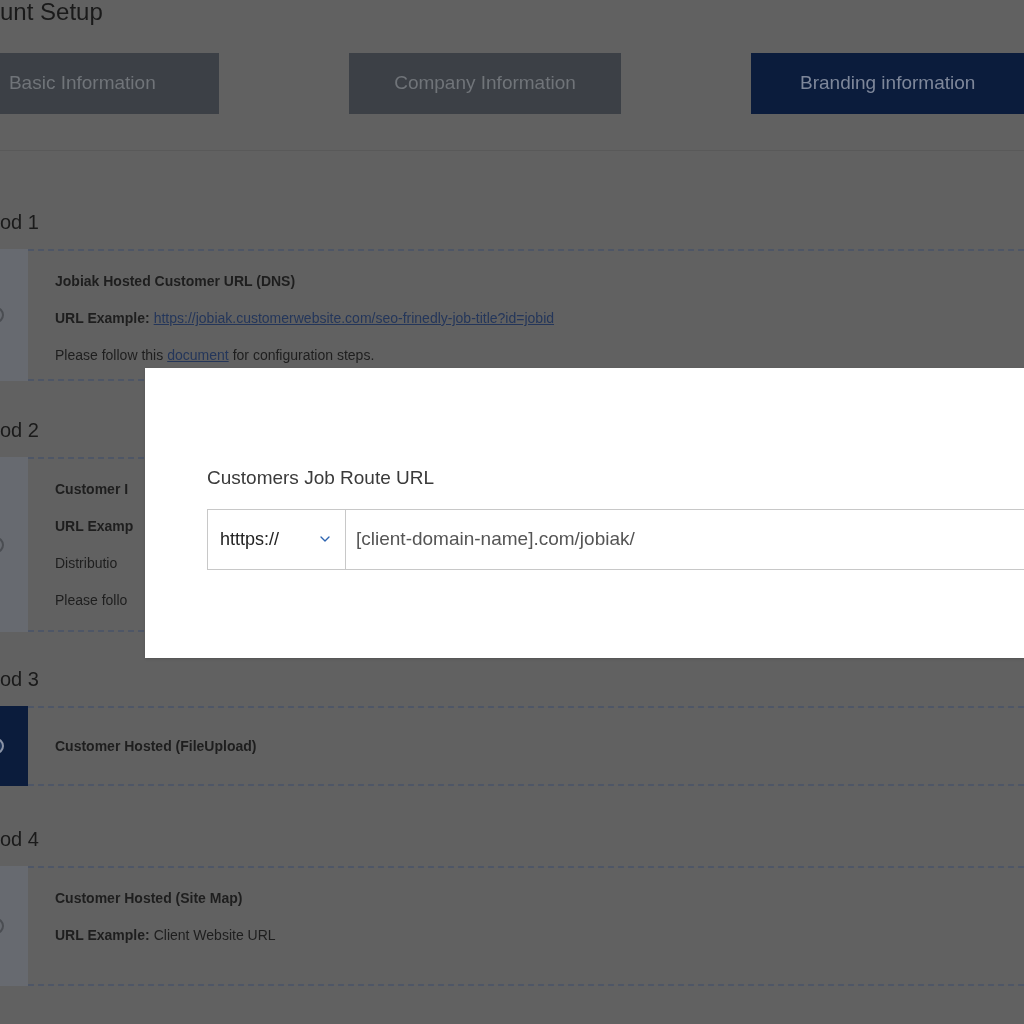 The width and height of the screenshot is (1024, 1024). What do you see at coordinates (95, 526) in the screenshot?
I see `option-title: URL Examp` at bounding box center [95, 526].